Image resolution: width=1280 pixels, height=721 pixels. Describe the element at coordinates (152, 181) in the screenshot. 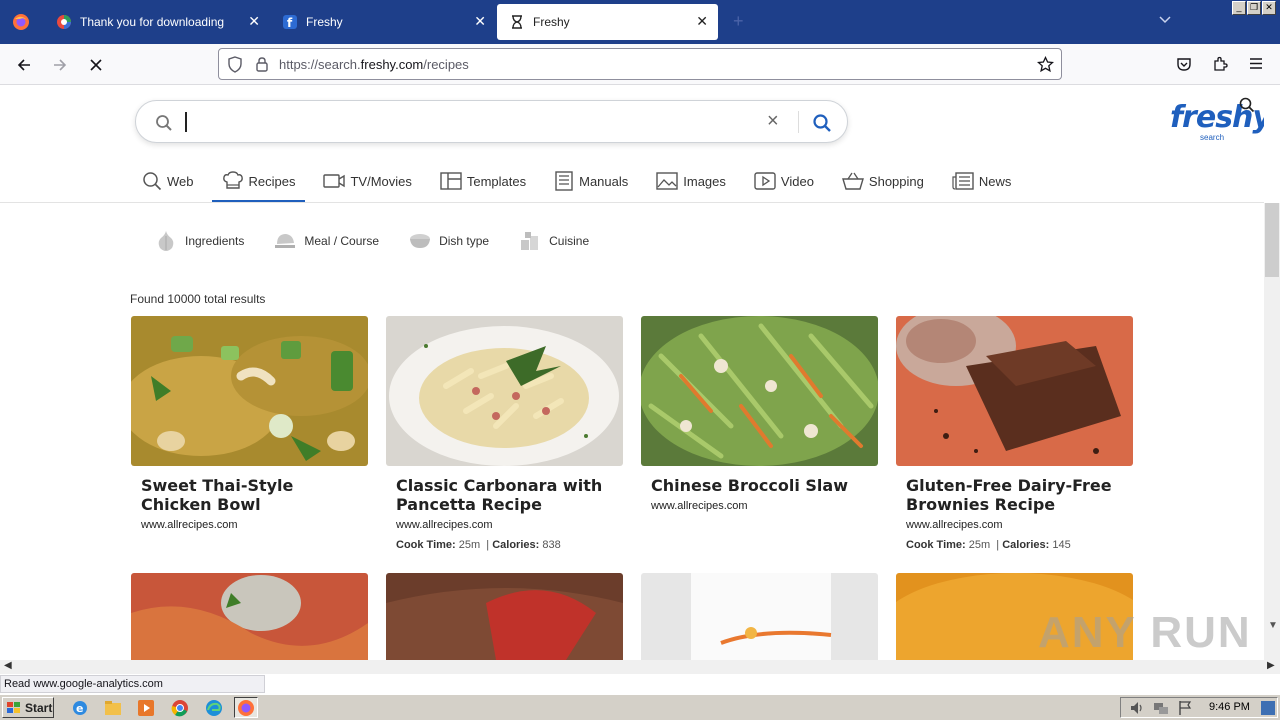

I see `search-icon` at that location.